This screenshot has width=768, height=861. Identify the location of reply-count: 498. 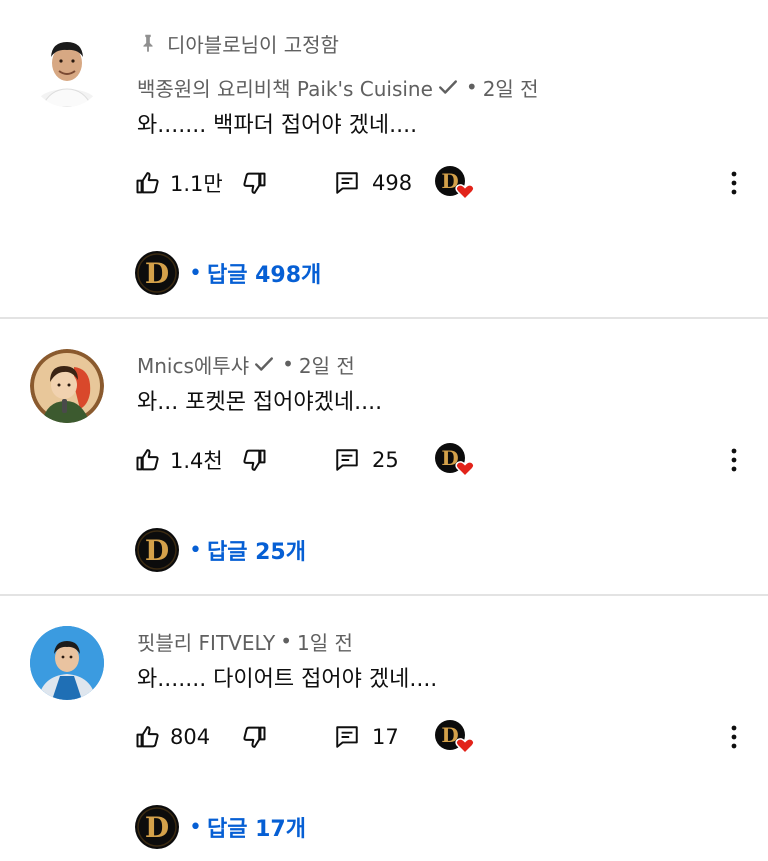
(392, 183).